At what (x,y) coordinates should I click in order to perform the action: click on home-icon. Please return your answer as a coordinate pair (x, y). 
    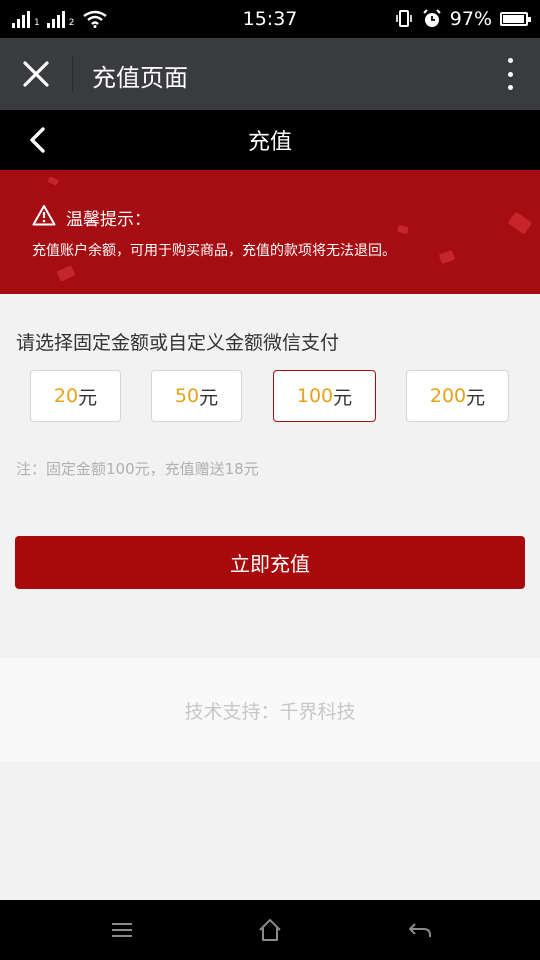
    Looking at the image, I should click on (270, 930).